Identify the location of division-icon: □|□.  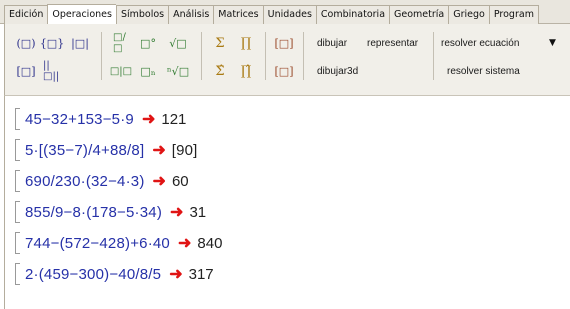
(121, 71).